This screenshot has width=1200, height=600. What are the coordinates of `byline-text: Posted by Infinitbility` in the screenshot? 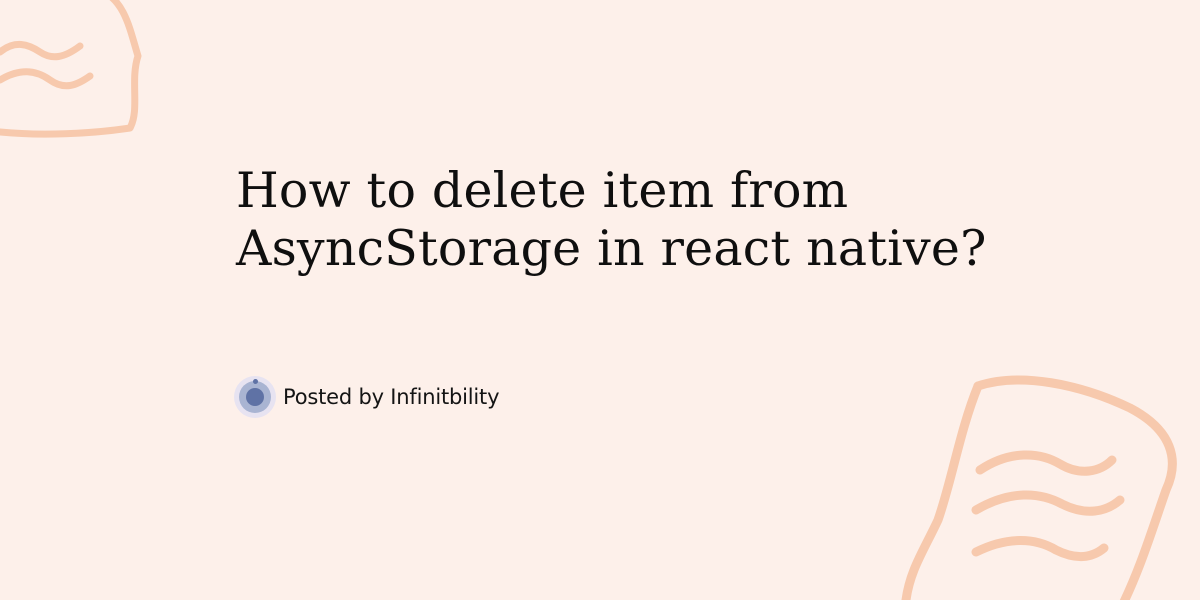 It's located at (391, 397).